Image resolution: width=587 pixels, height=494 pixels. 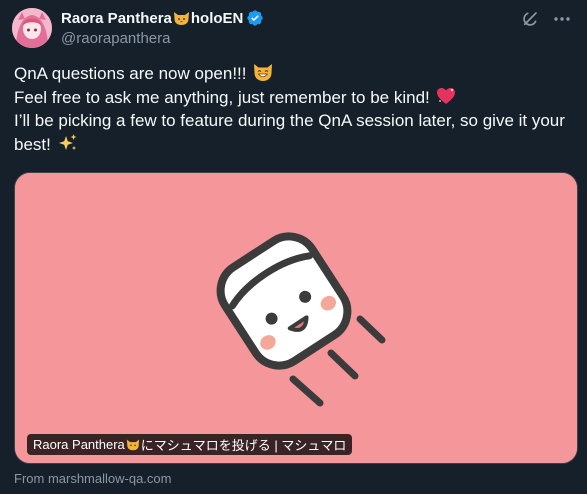 I want to click on grok-icon, so click(x=530, y=19).